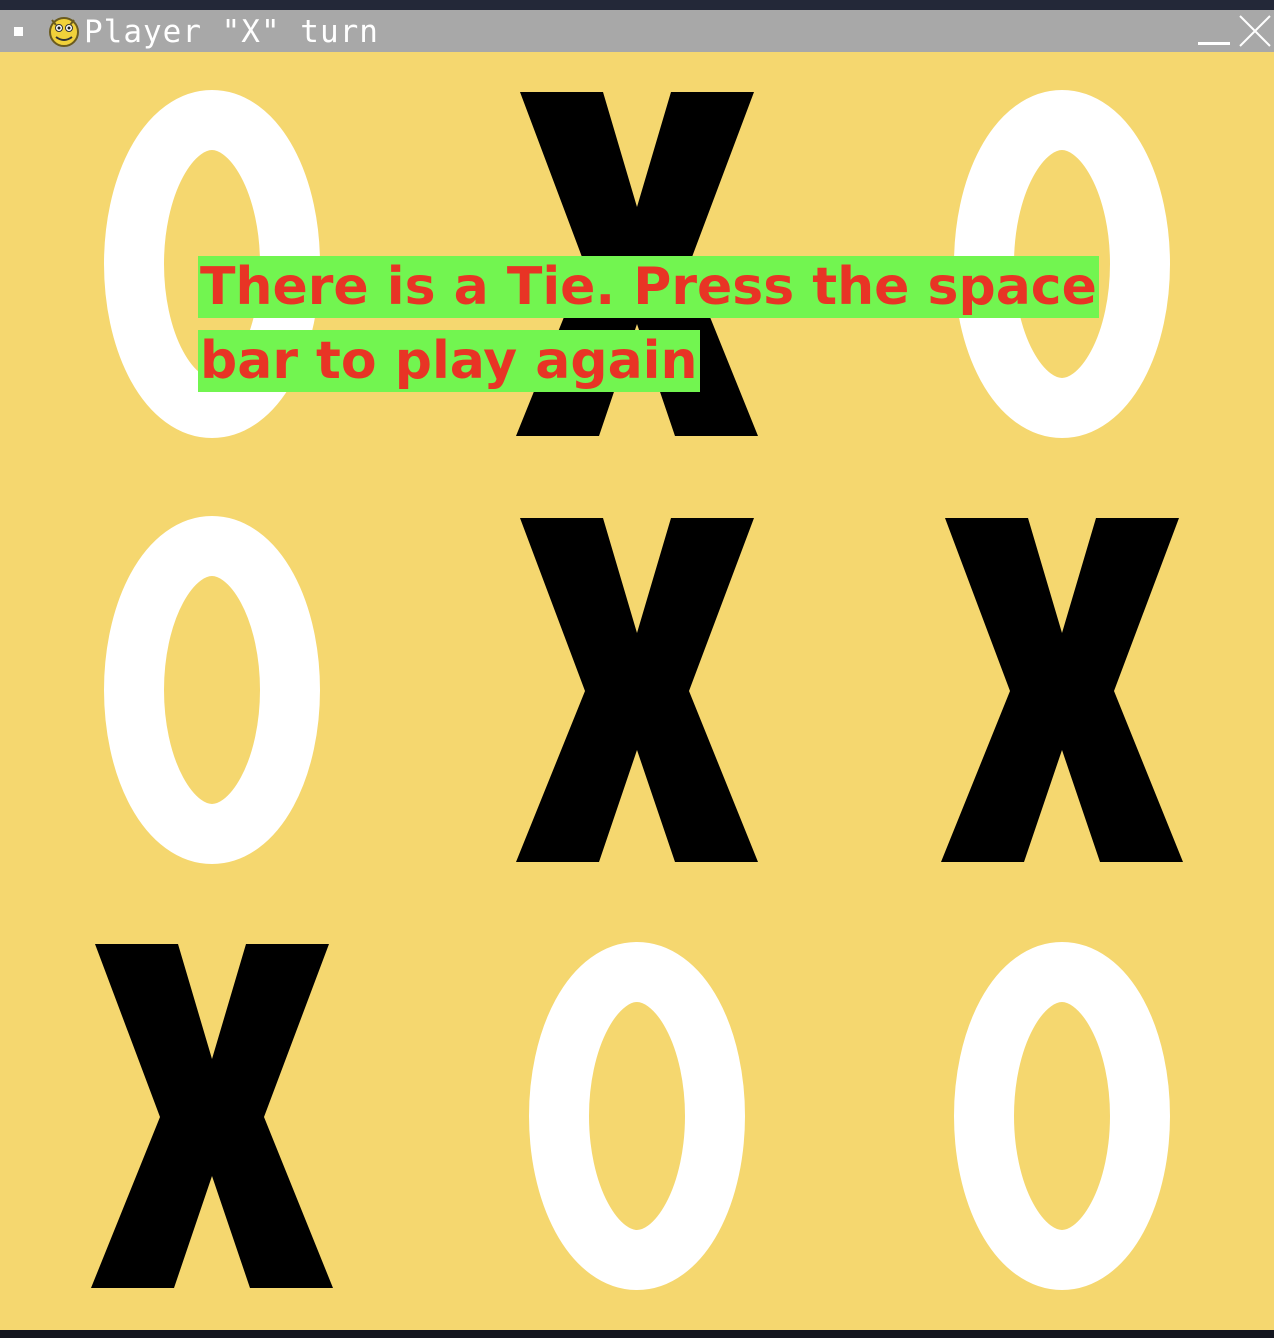 The height and width of the screenshot is (1338, 1274). I want to click on cell-r3-c1, so click(212, 1117).